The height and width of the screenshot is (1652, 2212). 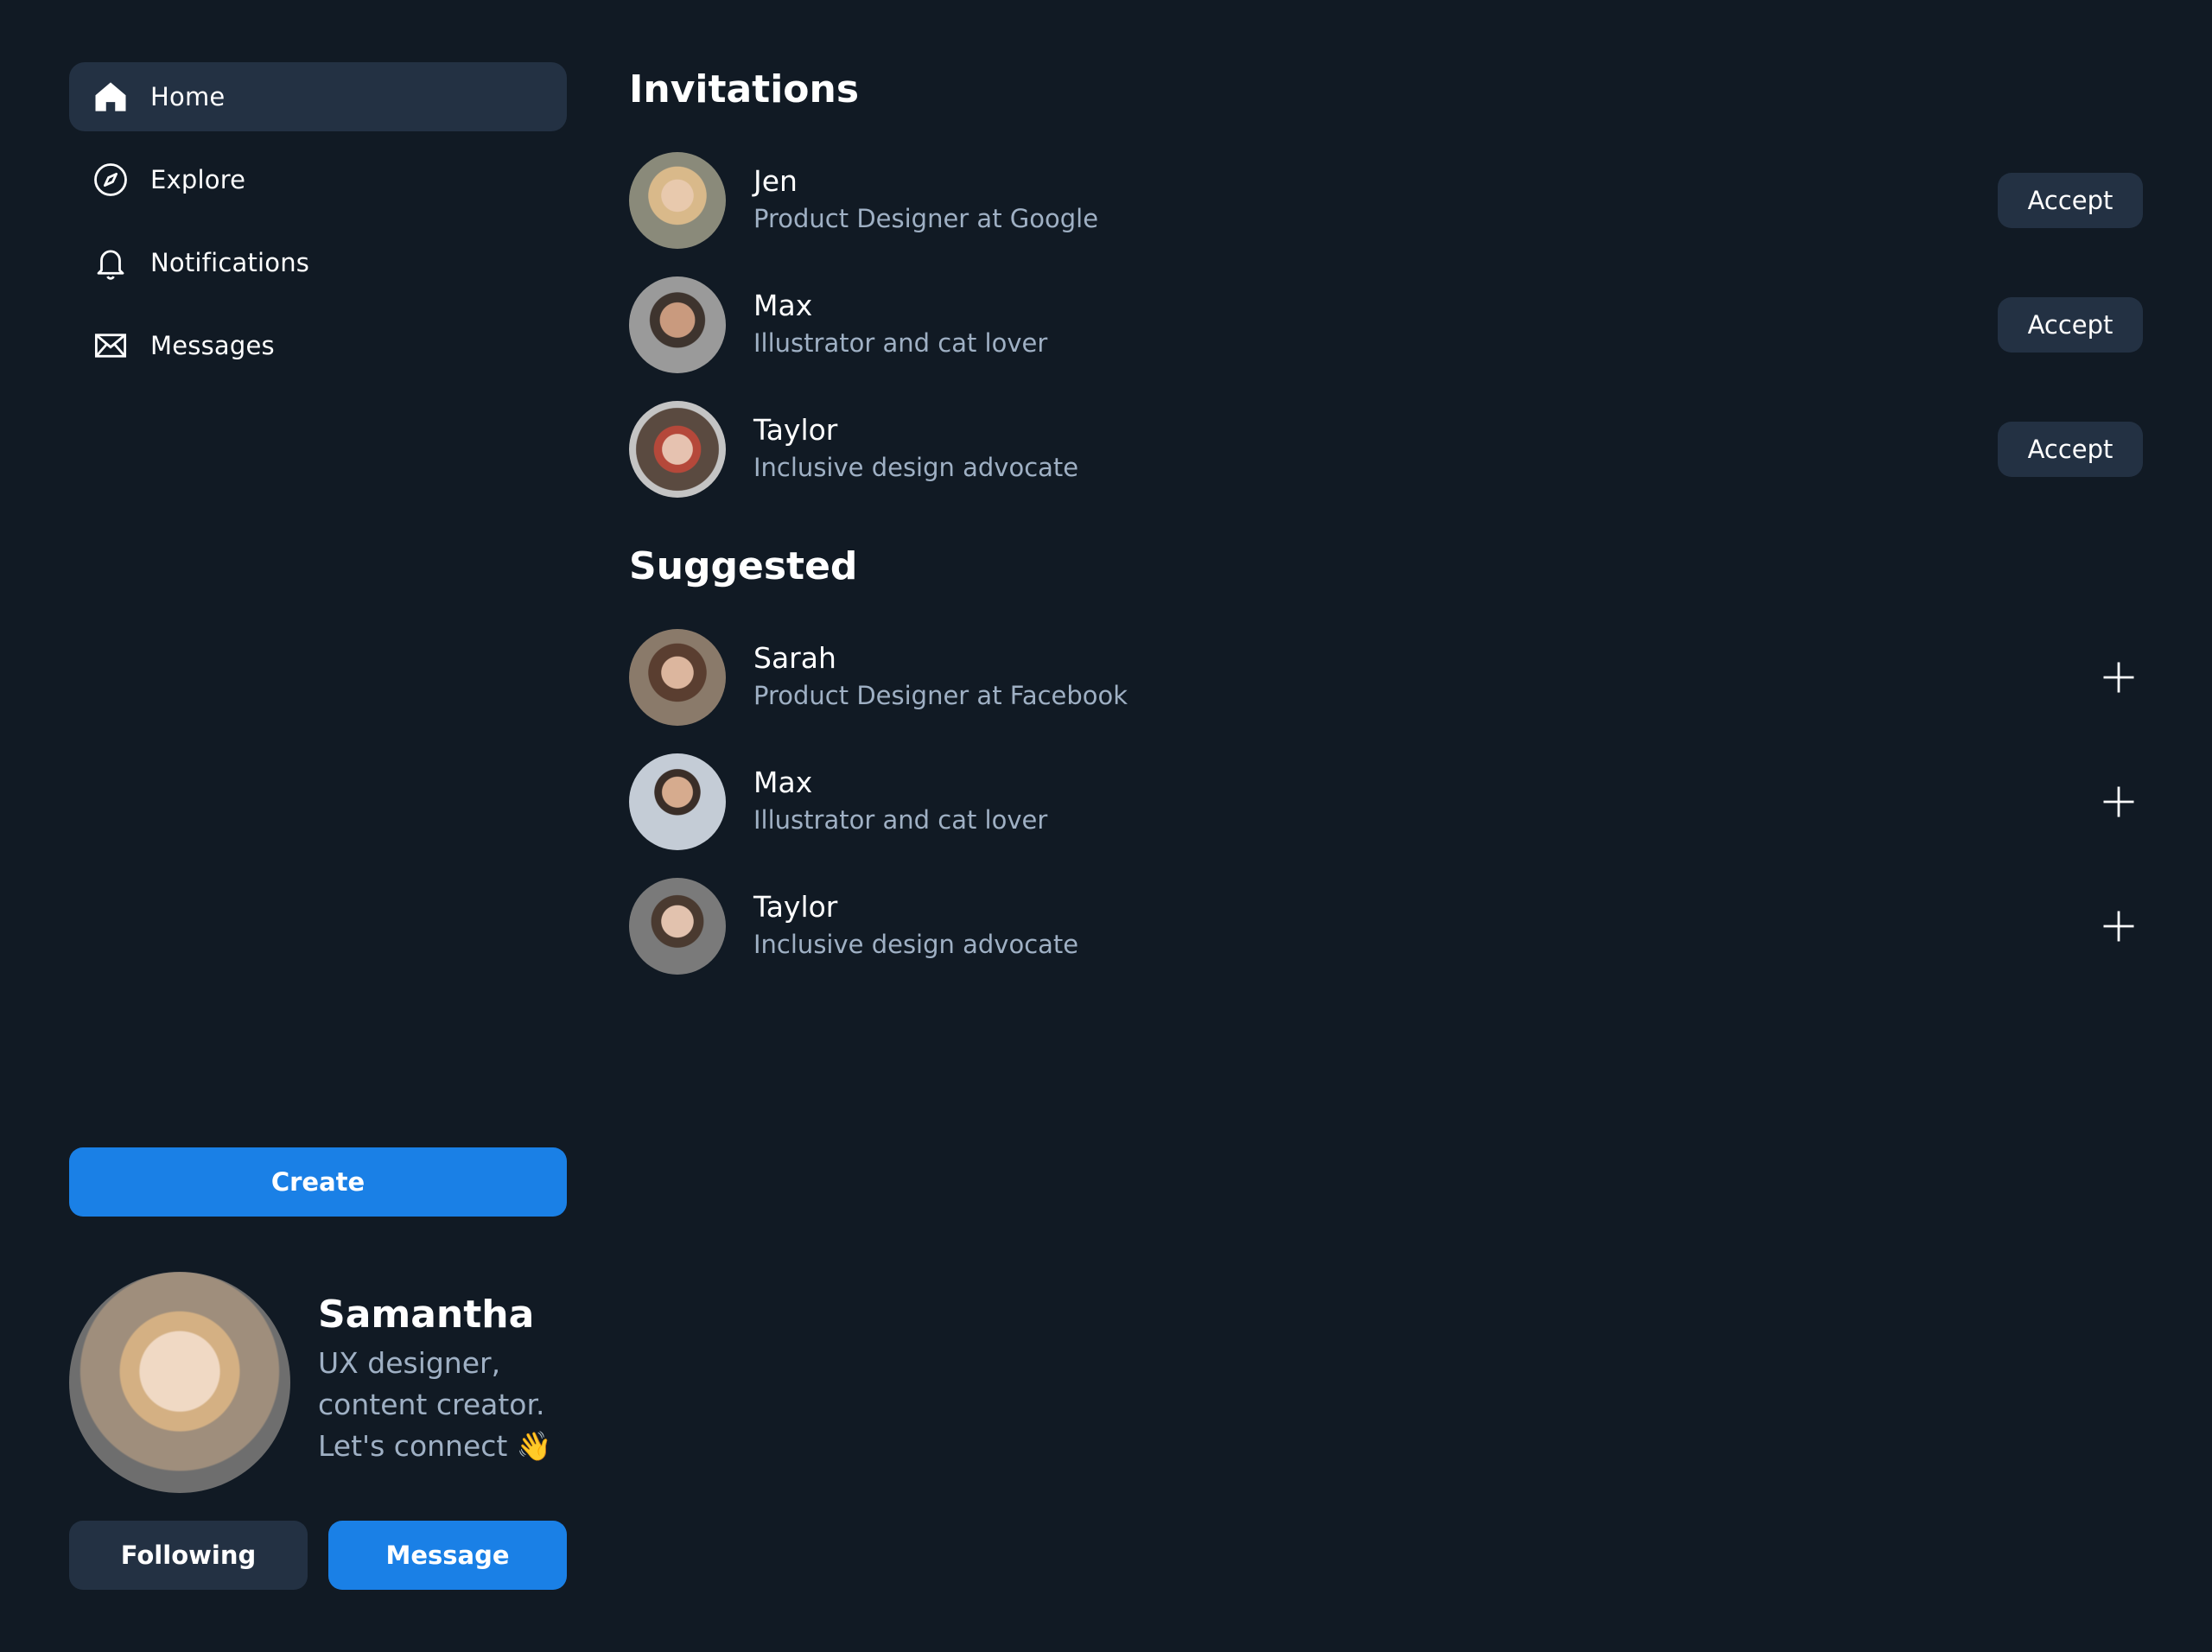 I want to click on person-name: Jen, so click(x=775, y=181).